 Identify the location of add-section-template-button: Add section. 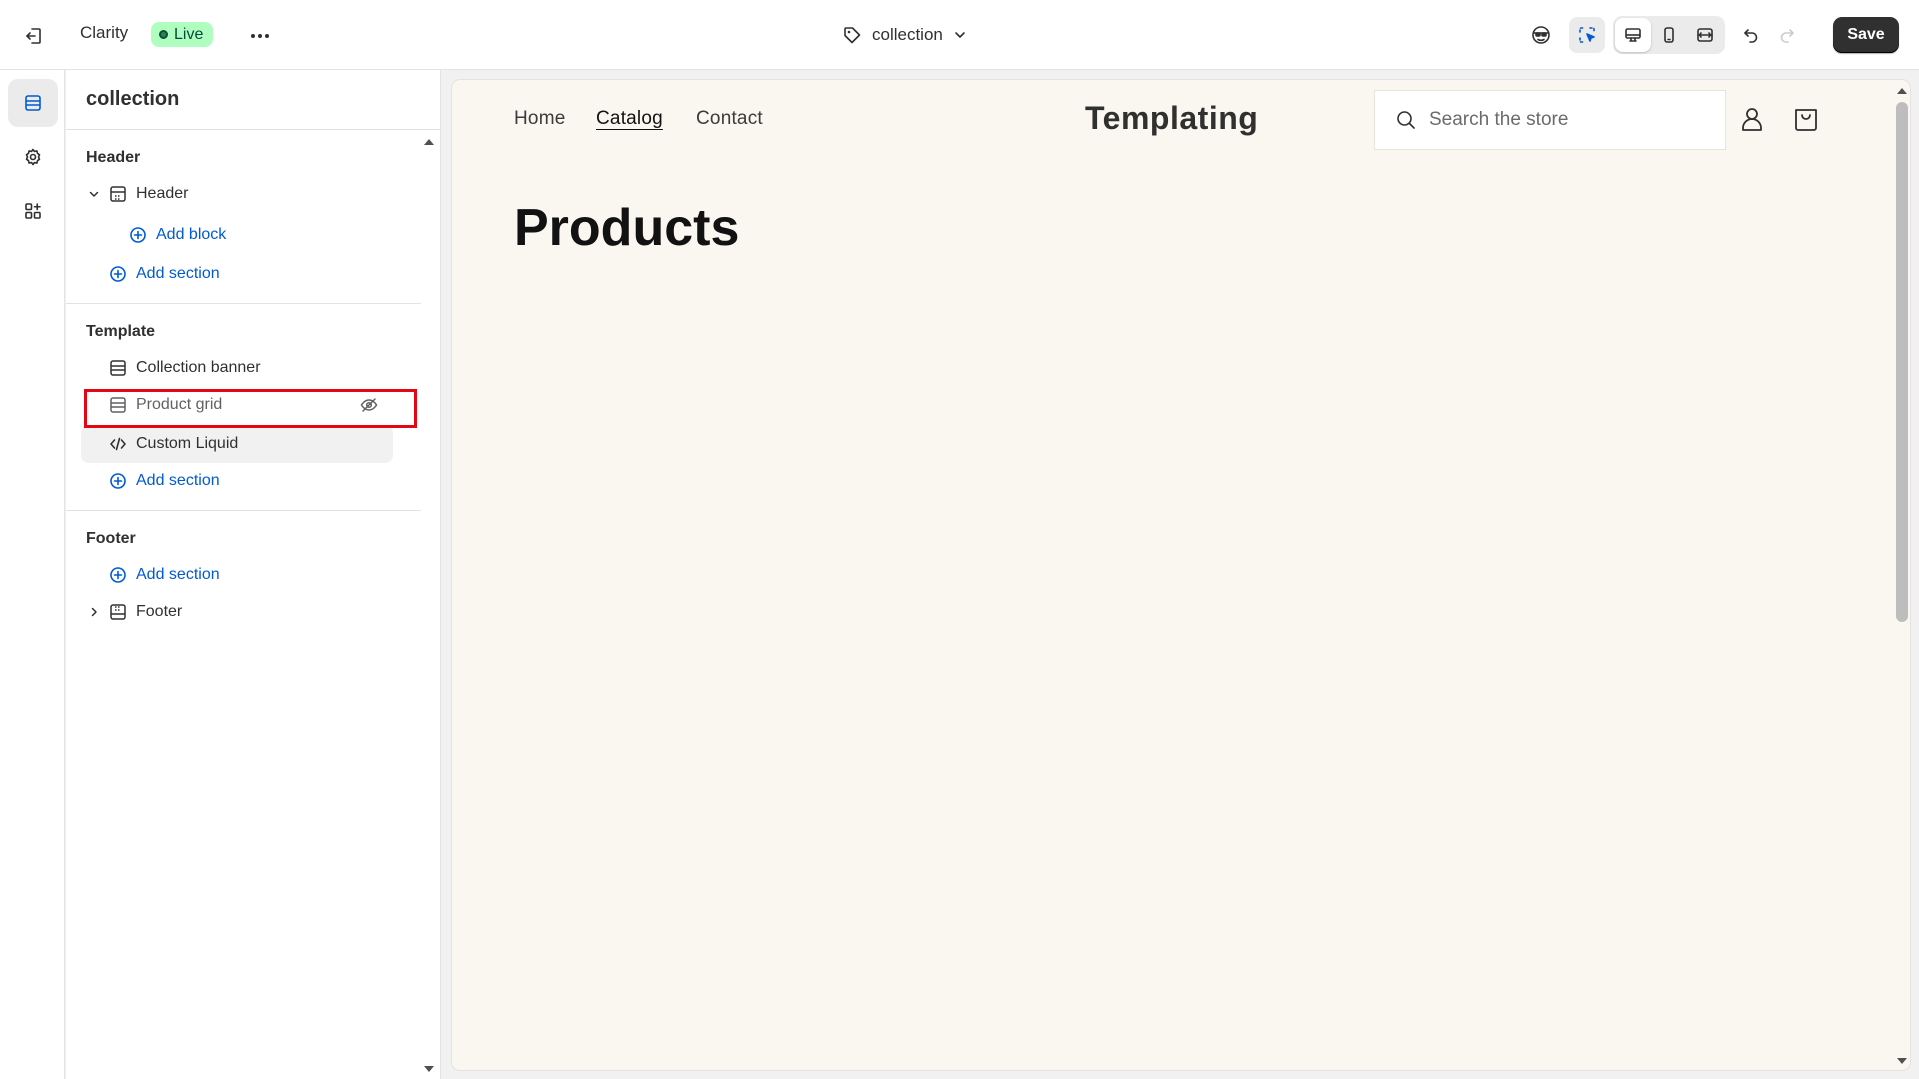
(208, 481).